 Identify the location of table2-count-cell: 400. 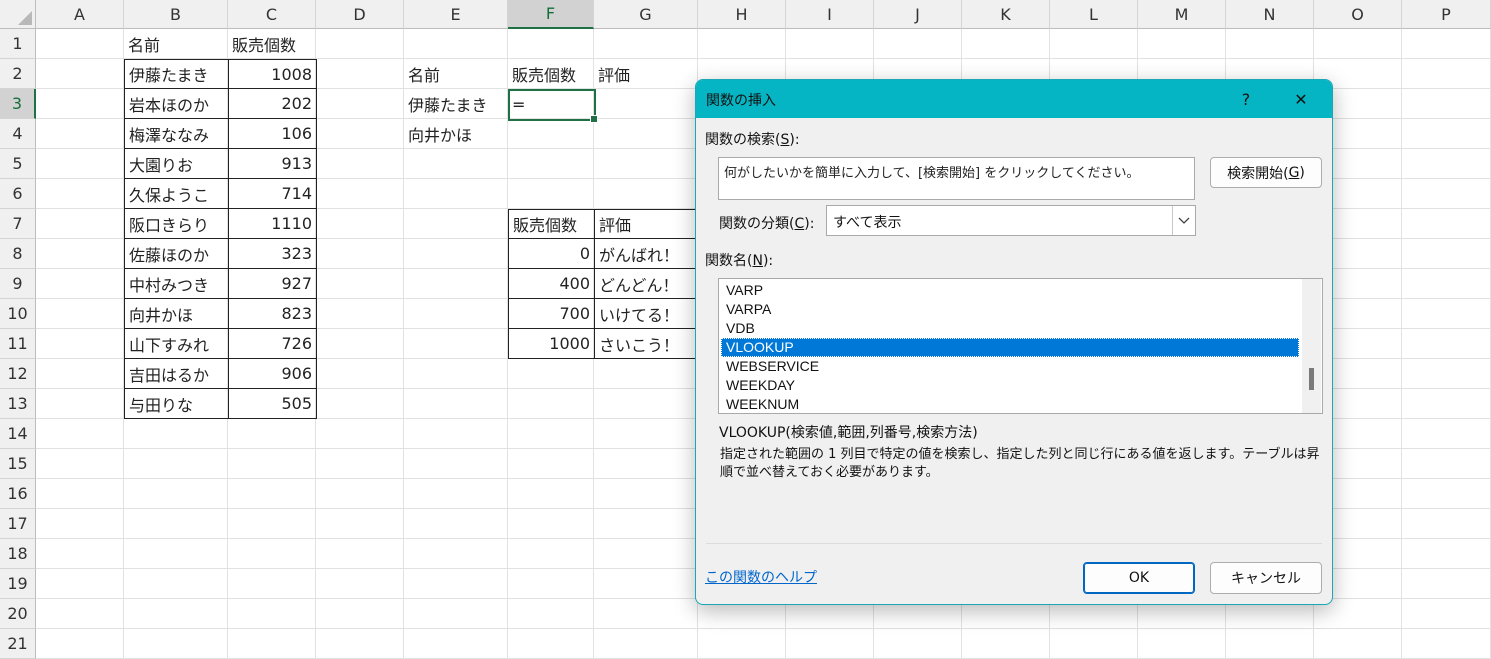
(551, 284).